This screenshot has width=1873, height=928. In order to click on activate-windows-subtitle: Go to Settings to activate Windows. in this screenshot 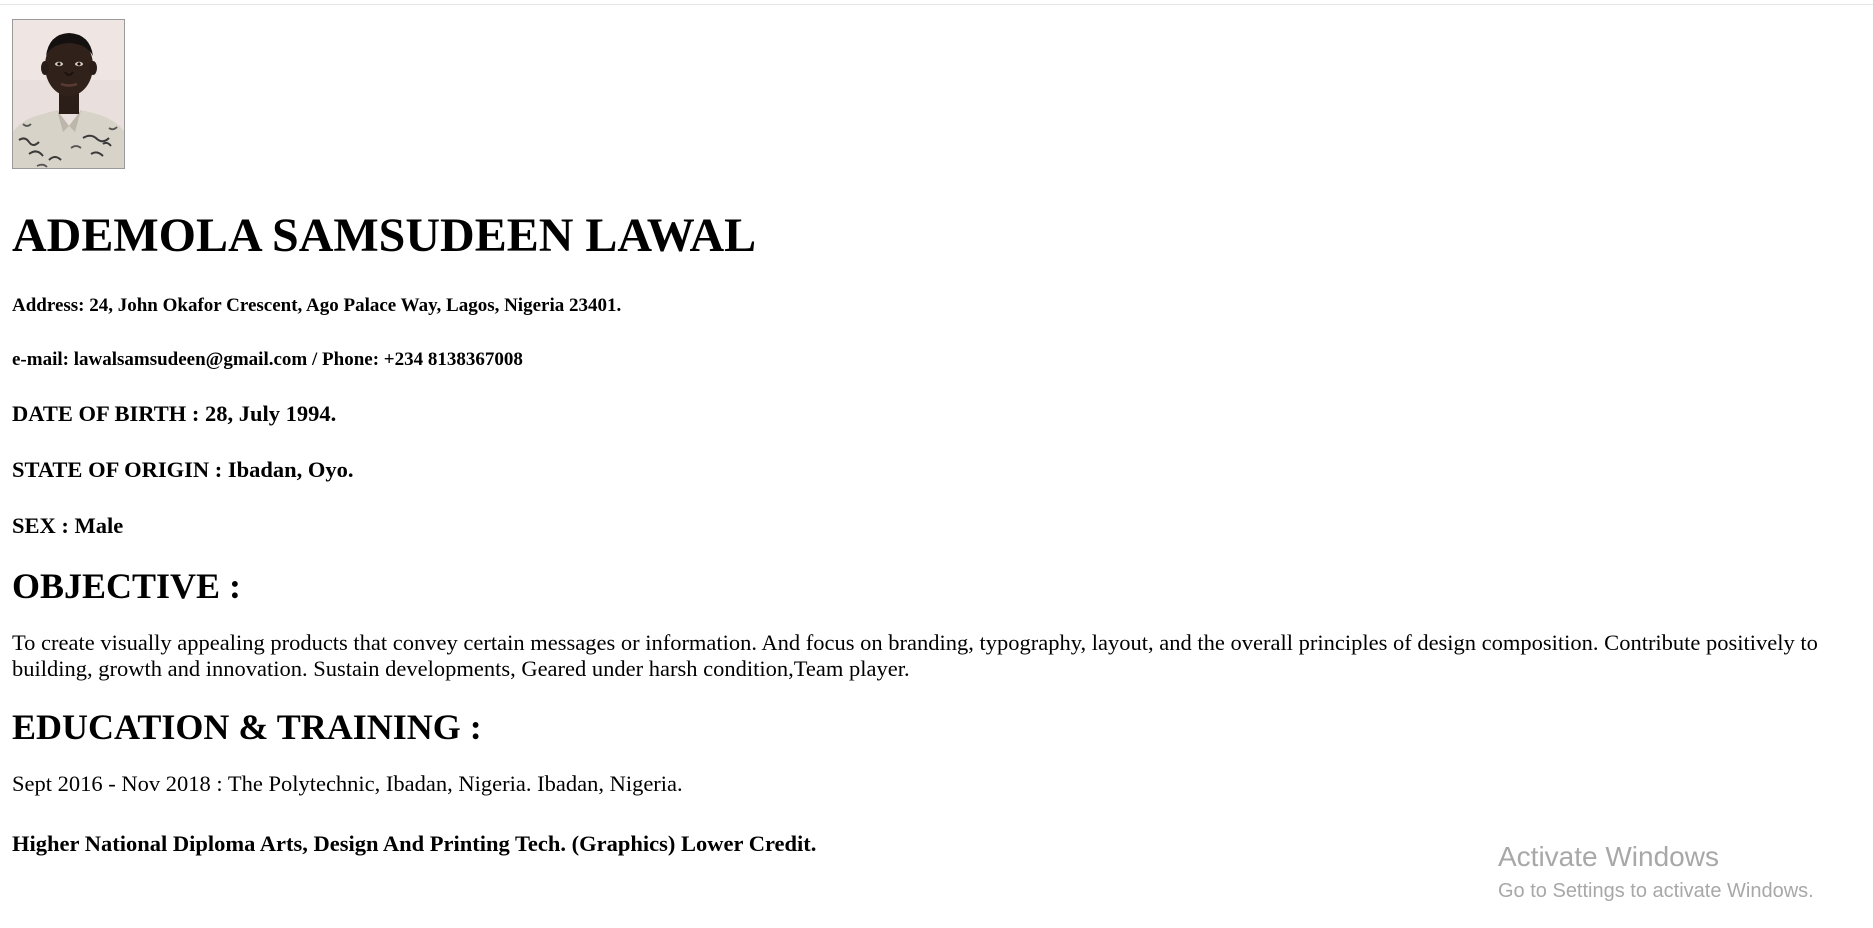, I will do `click(1656, 891)`.